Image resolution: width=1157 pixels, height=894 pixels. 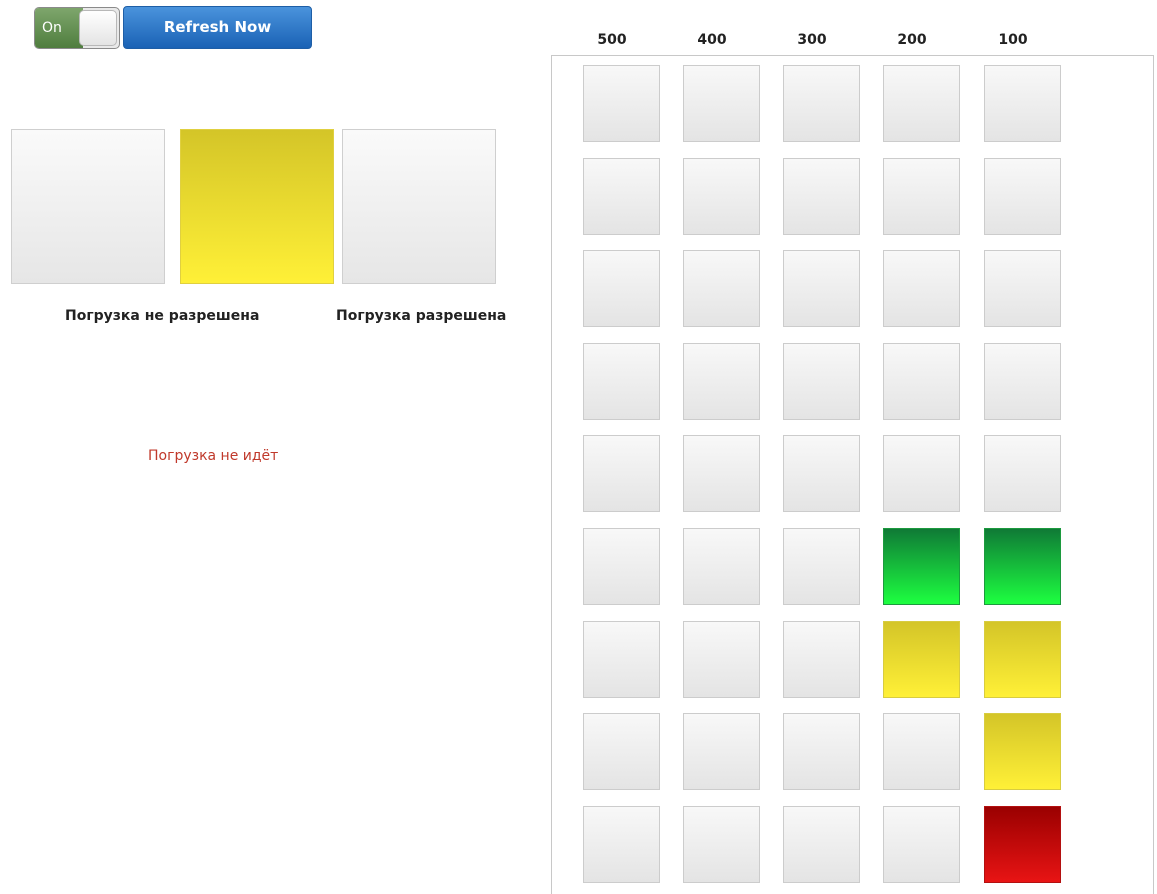 I want to click on grid-cell-r9-c400, so click(x=721, y=844).